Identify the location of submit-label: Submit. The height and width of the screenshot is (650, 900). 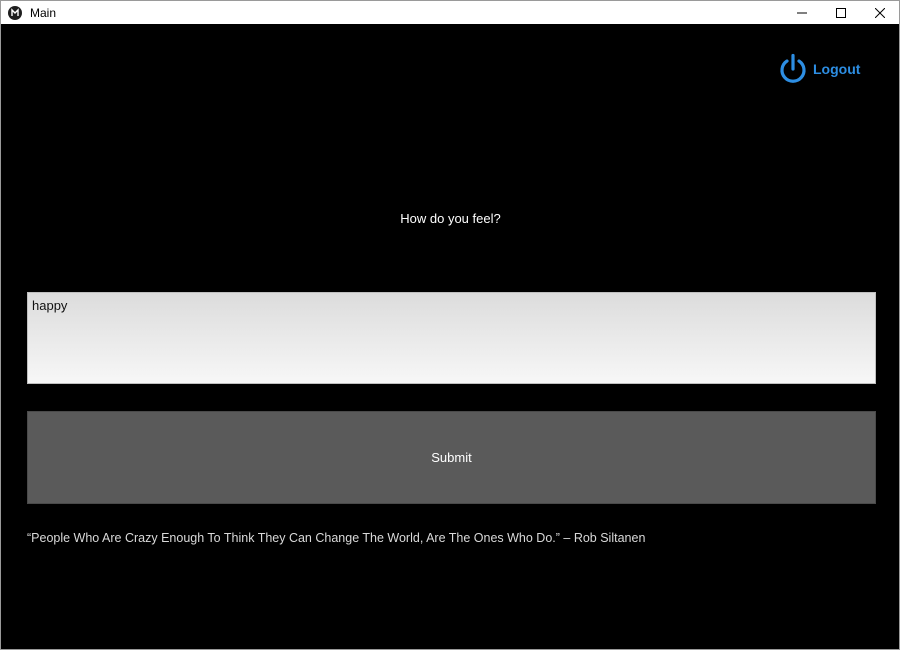
(451, 457).